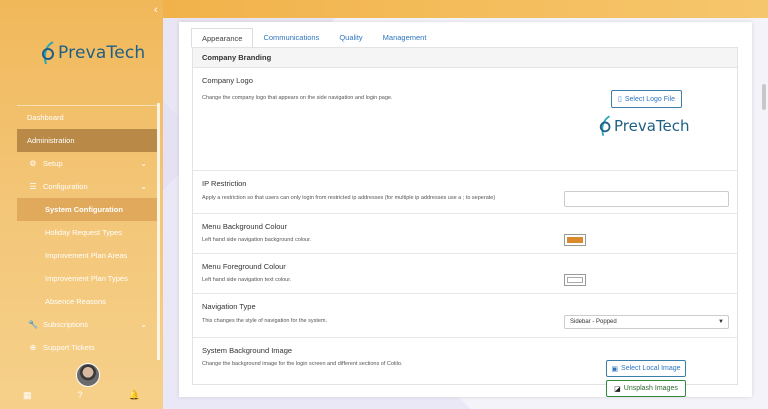 This screenshot has height=409, width=768. I want to click on menu-background-colour-picker, so click(575, 240).